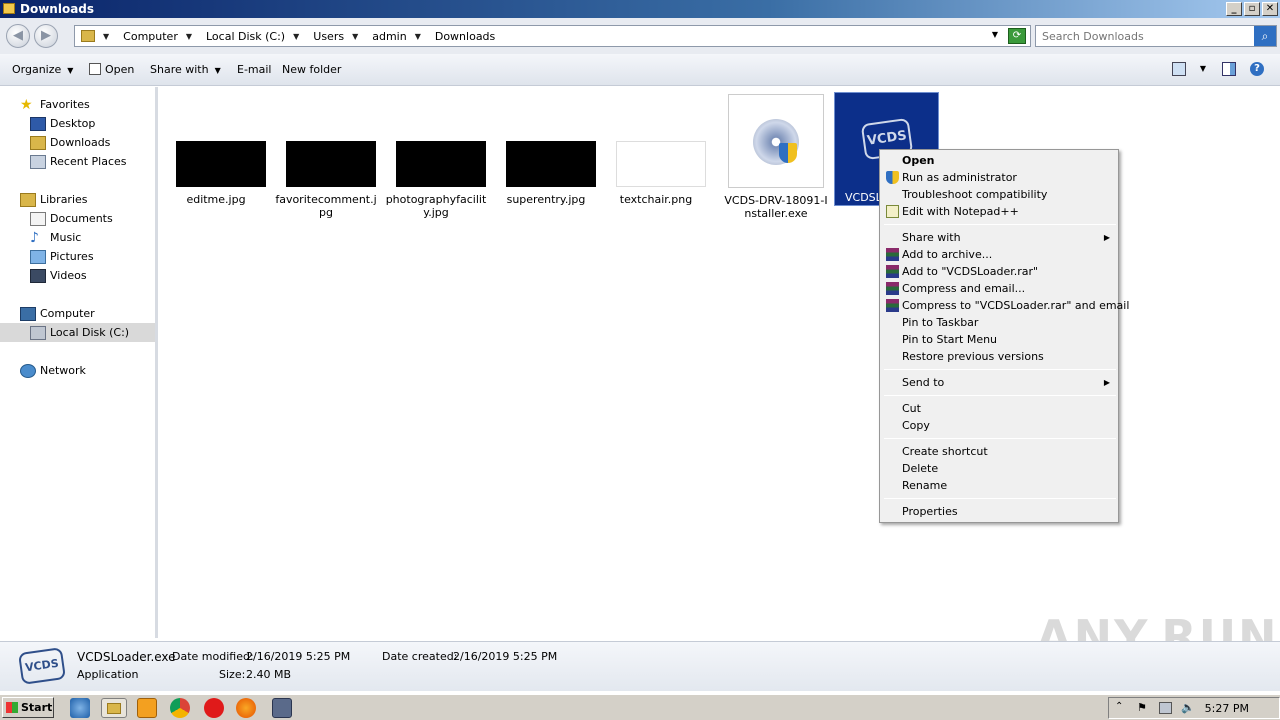  I want to click on image-thumbnail, so click(550, 164).